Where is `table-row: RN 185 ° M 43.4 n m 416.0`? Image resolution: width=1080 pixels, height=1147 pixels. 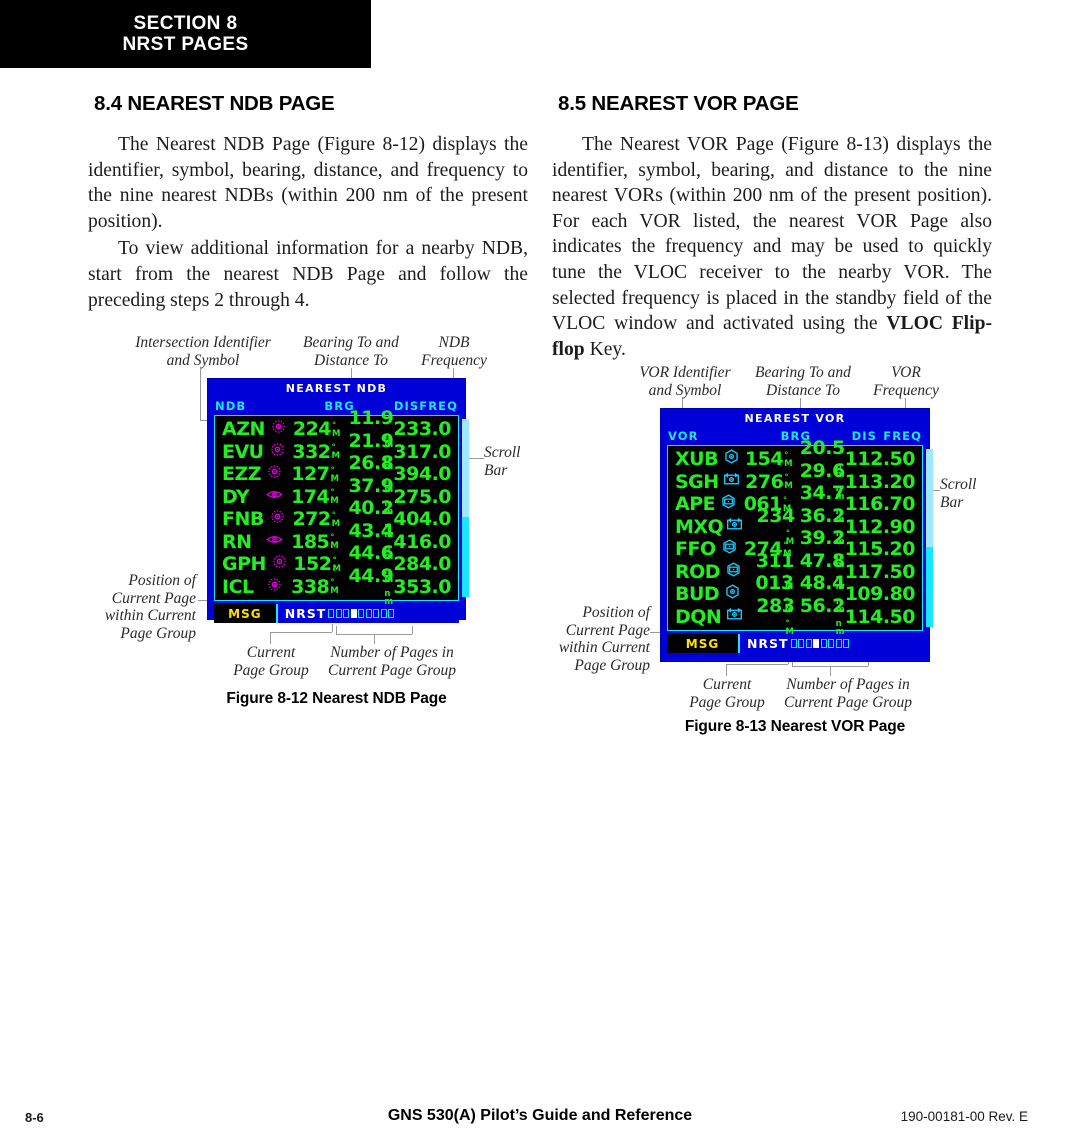
table-row: RN 185 ° M 43.4 n m 416.0 is located at coordinates (336, 541).